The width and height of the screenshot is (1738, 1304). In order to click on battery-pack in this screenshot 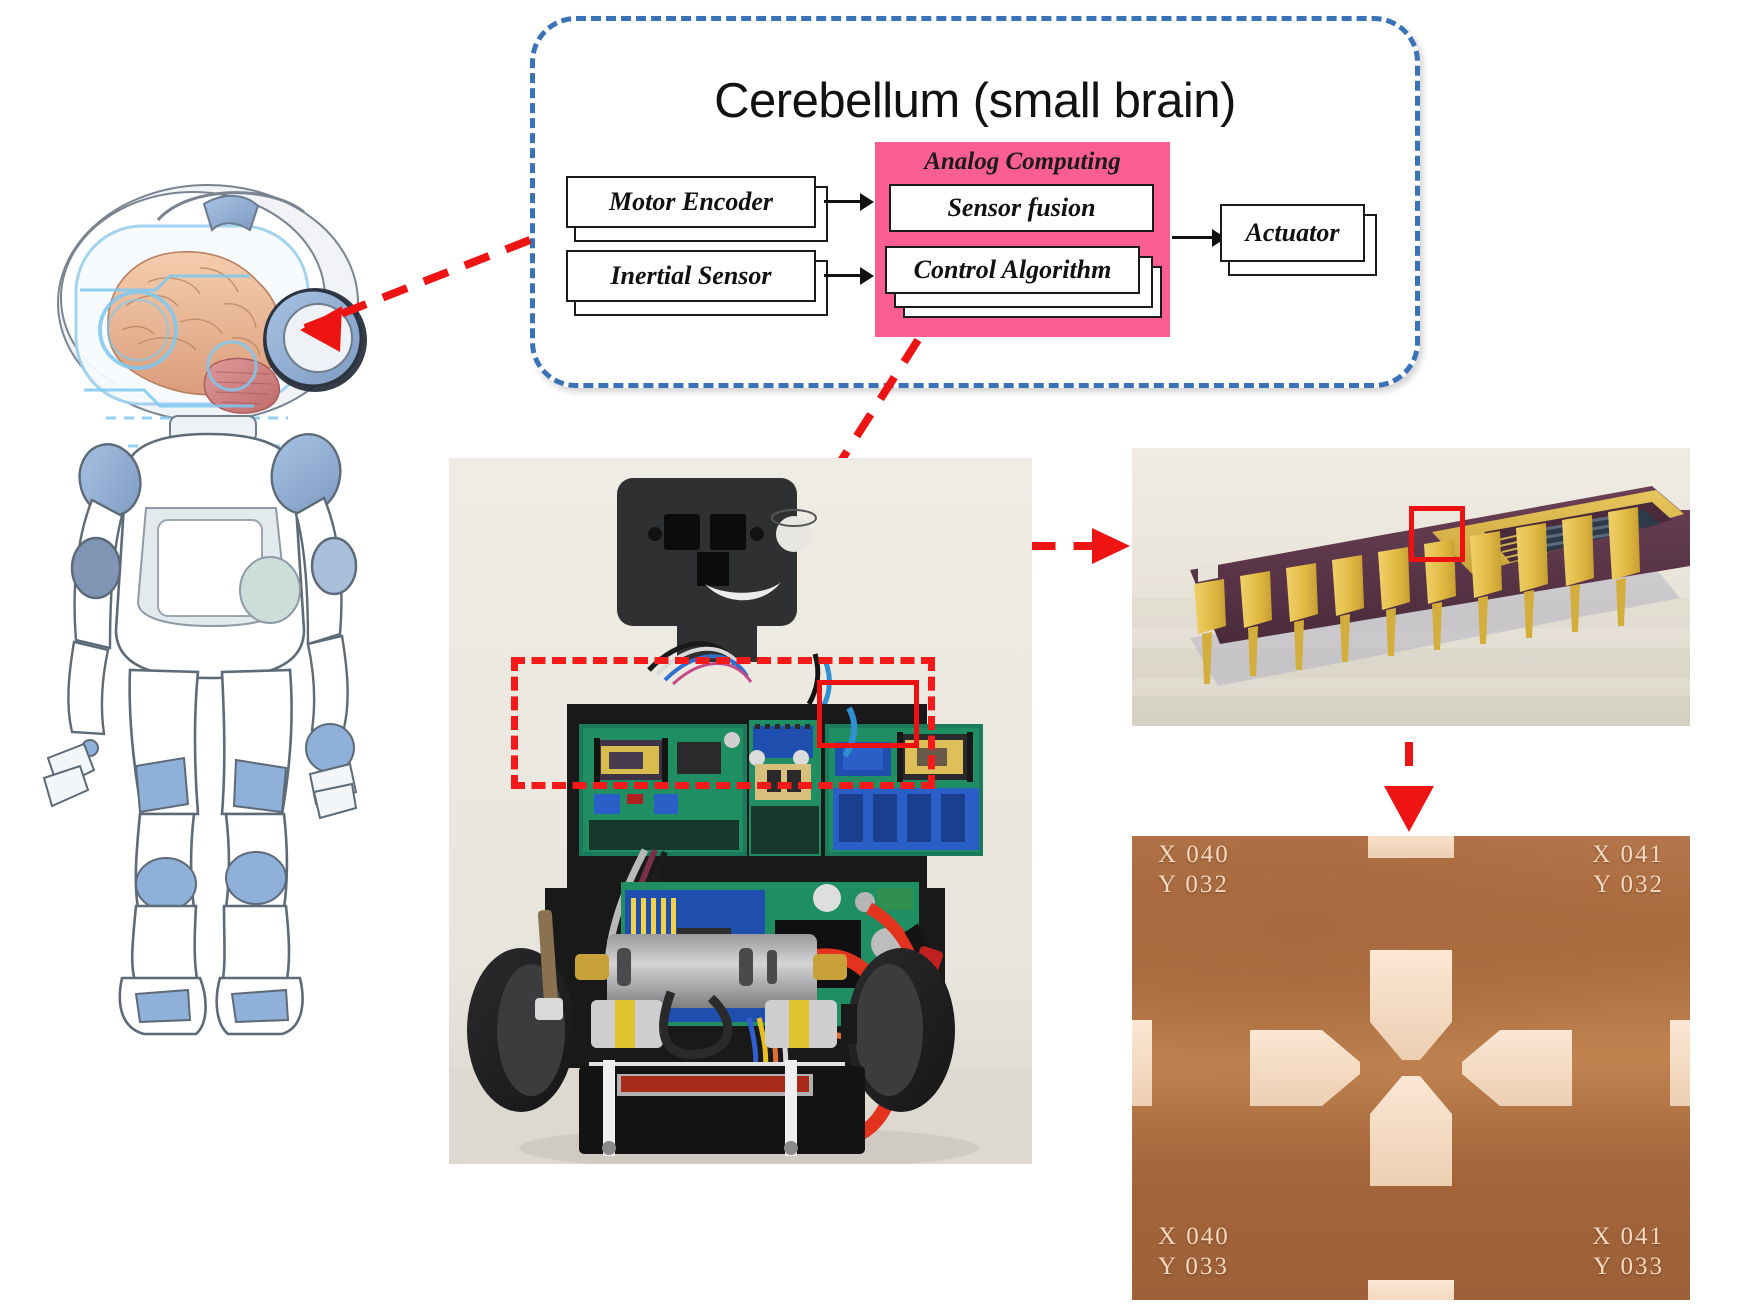, I will do `click(722, 1108)`.